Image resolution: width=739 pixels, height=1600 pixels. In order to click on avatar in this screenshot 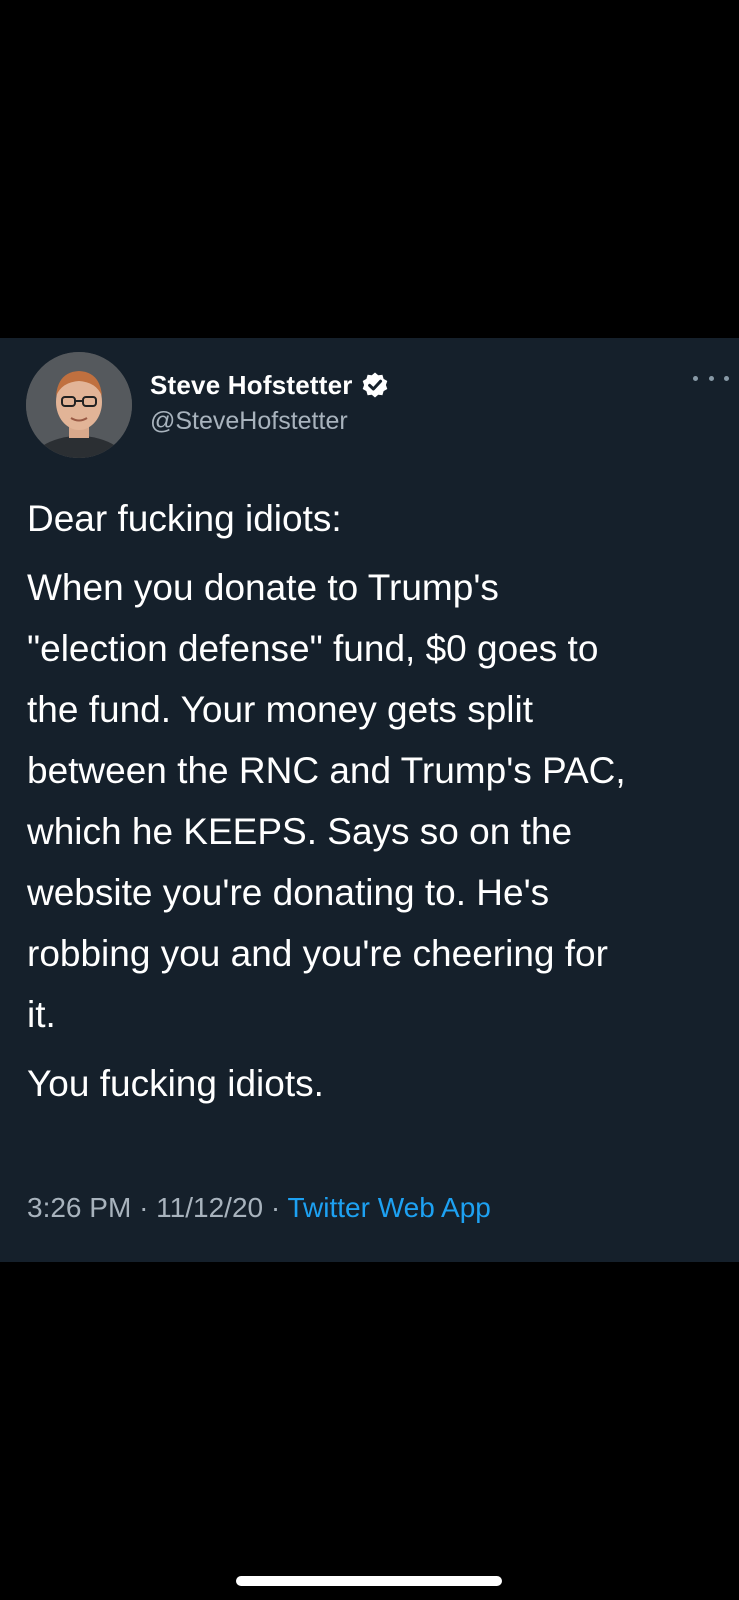, I will do `click(79, 405)`.